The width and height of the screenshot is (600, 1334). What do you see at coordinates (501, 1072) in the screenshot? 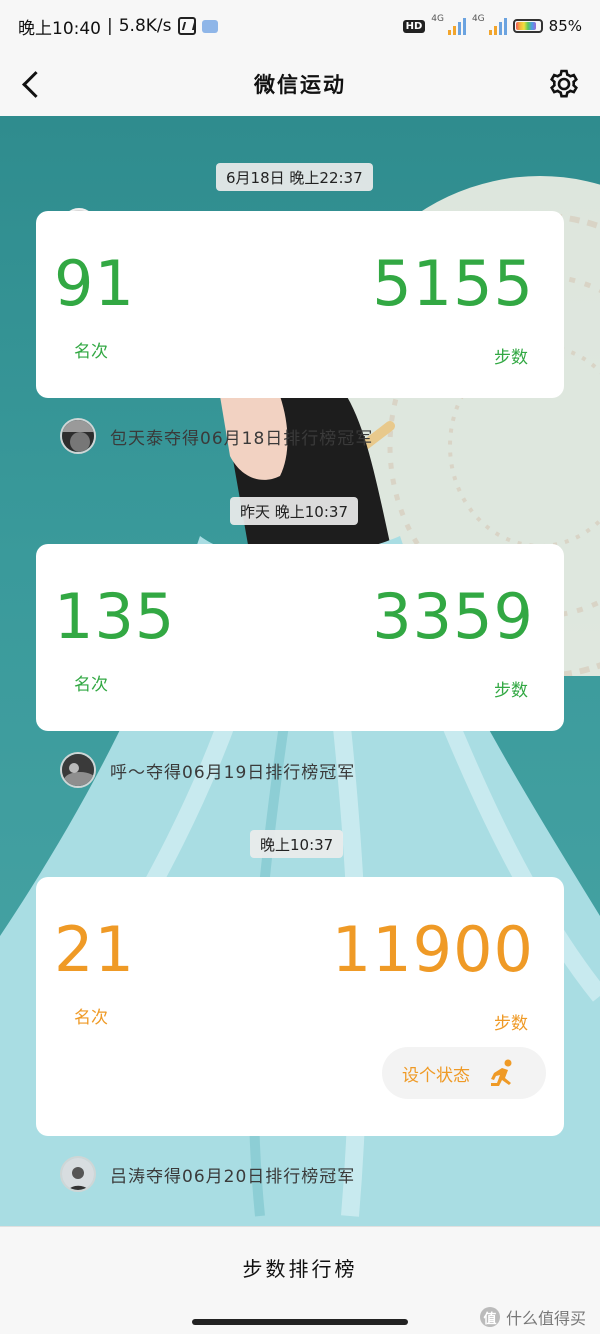
I see `running-person-icon` at bounding box center [501, 1072].